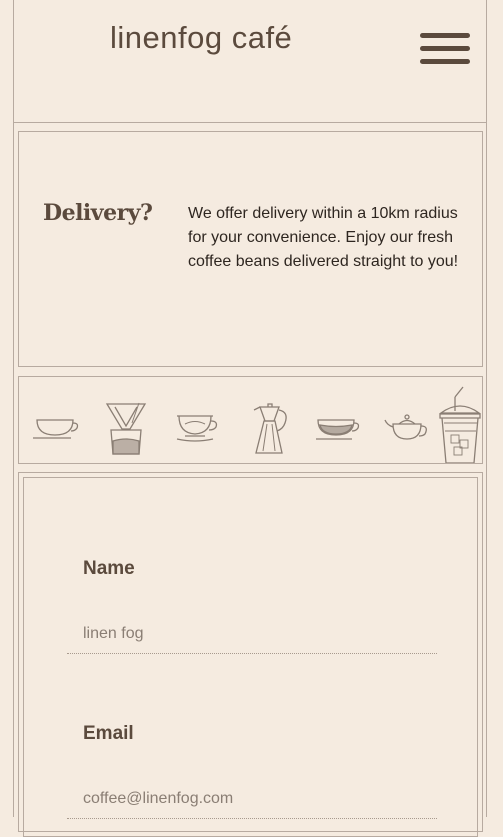  I want to click on iced-coffee-cup-icon, so click(460, 424).